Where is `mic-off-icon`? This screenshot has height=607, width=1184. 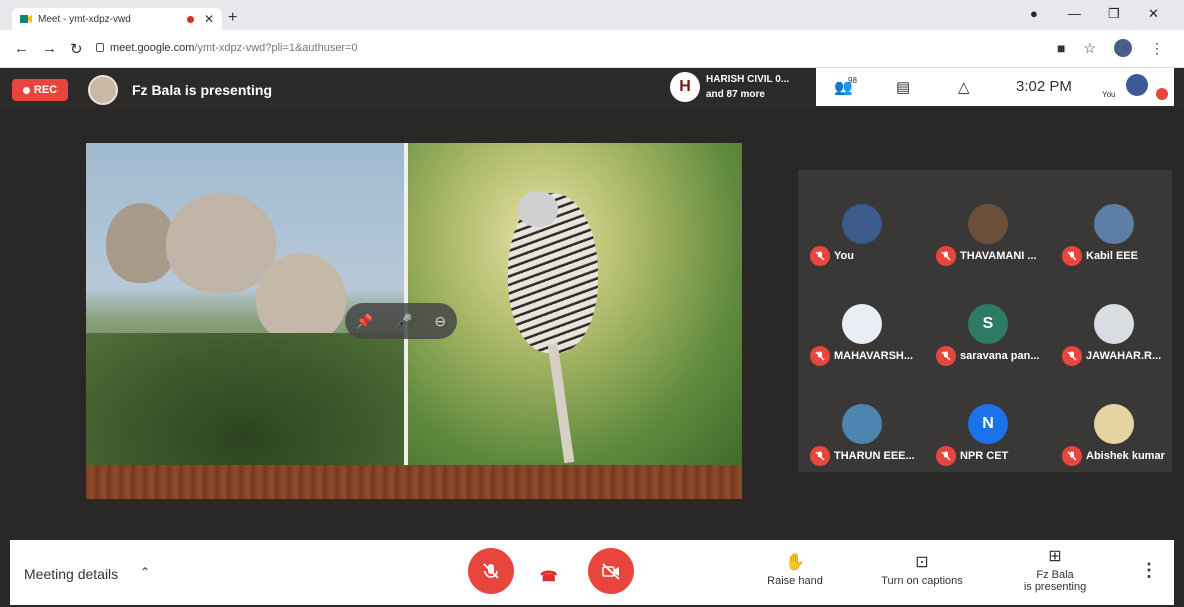
mic-off-icon is located at coordinates (491, 571).